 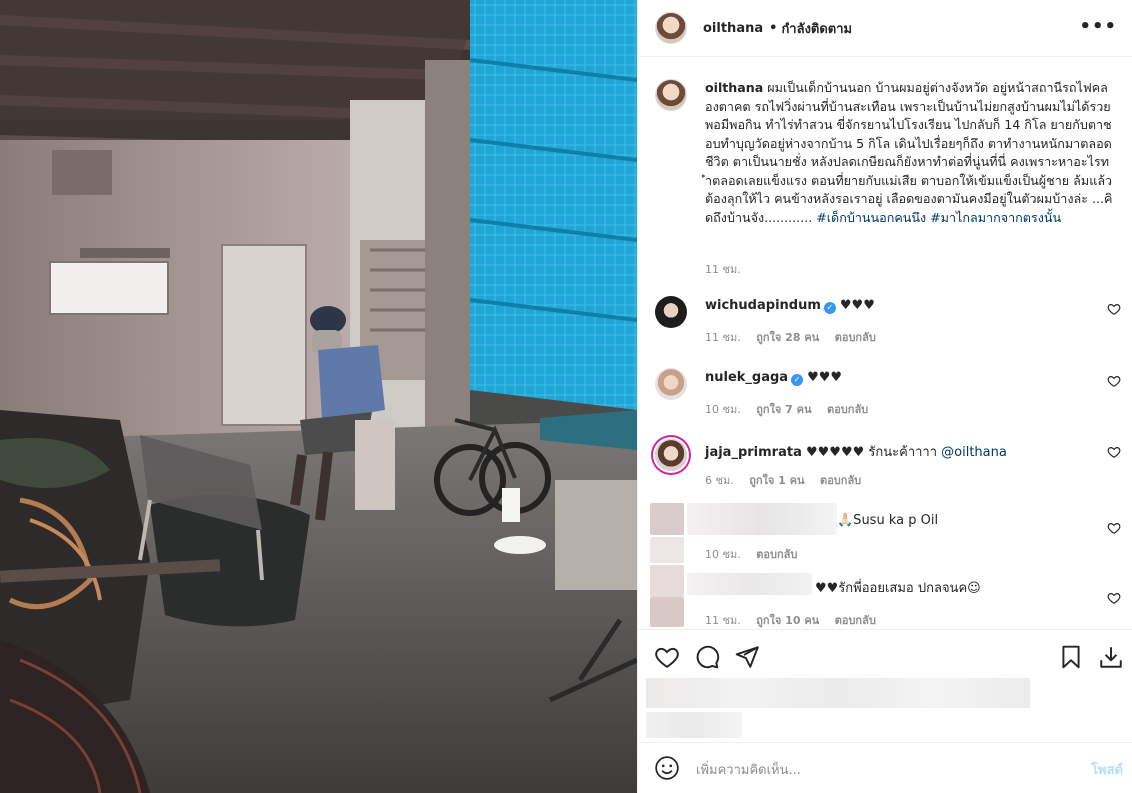 What do you see at coordinates (671, 95) in the screenshot?
I see `caption-avatar` at bounding box center [671, 95].